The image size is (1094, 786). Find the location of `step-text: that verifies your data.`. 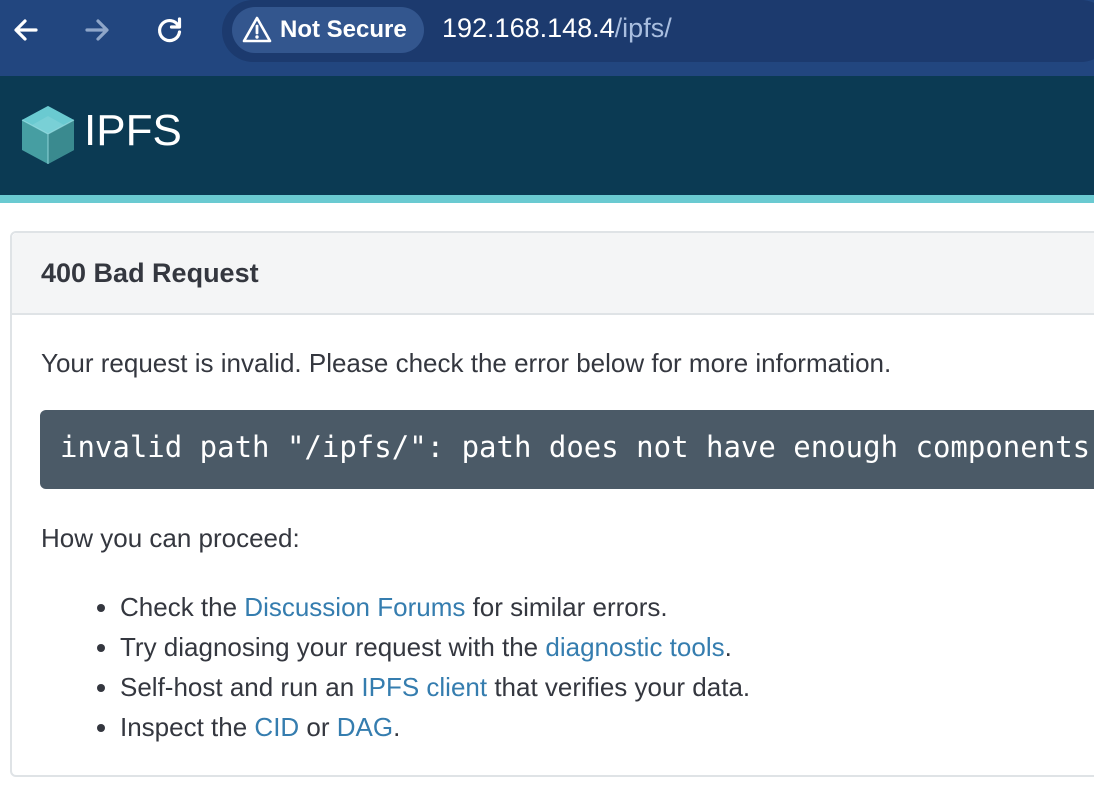

step-text: that verifies your data. is located at coordinates (619, 687).